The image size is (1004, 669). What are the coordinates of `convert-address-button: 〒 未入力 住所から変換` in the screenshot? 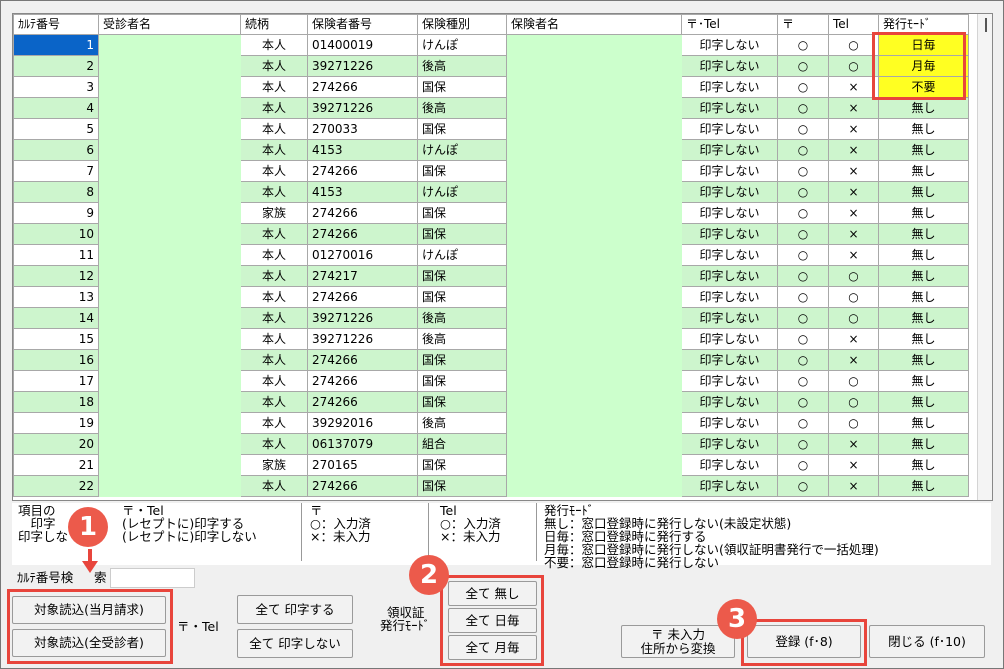 It's located at (678, 641).